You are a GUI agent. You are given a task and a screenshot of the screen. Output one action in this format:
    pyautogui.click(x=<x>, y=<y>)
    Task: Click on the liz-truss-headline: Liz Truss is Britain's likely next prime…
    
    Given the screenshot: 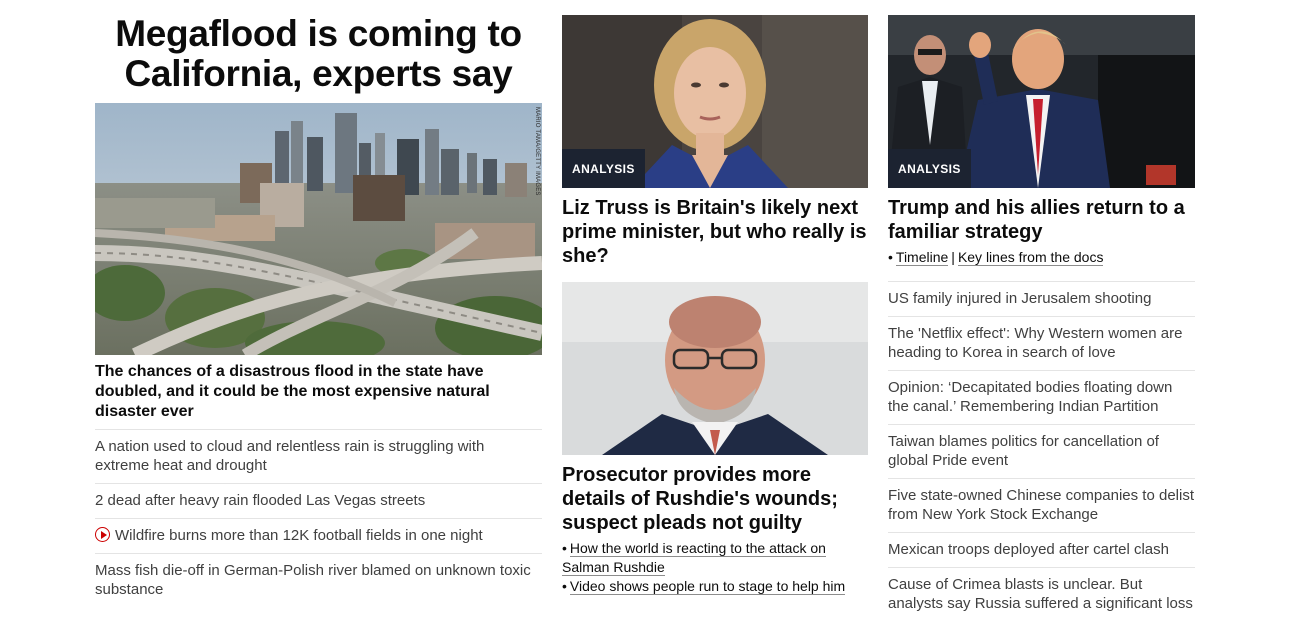 What is the action you would take?
    pyautogui.click(x=715, y=232)
    